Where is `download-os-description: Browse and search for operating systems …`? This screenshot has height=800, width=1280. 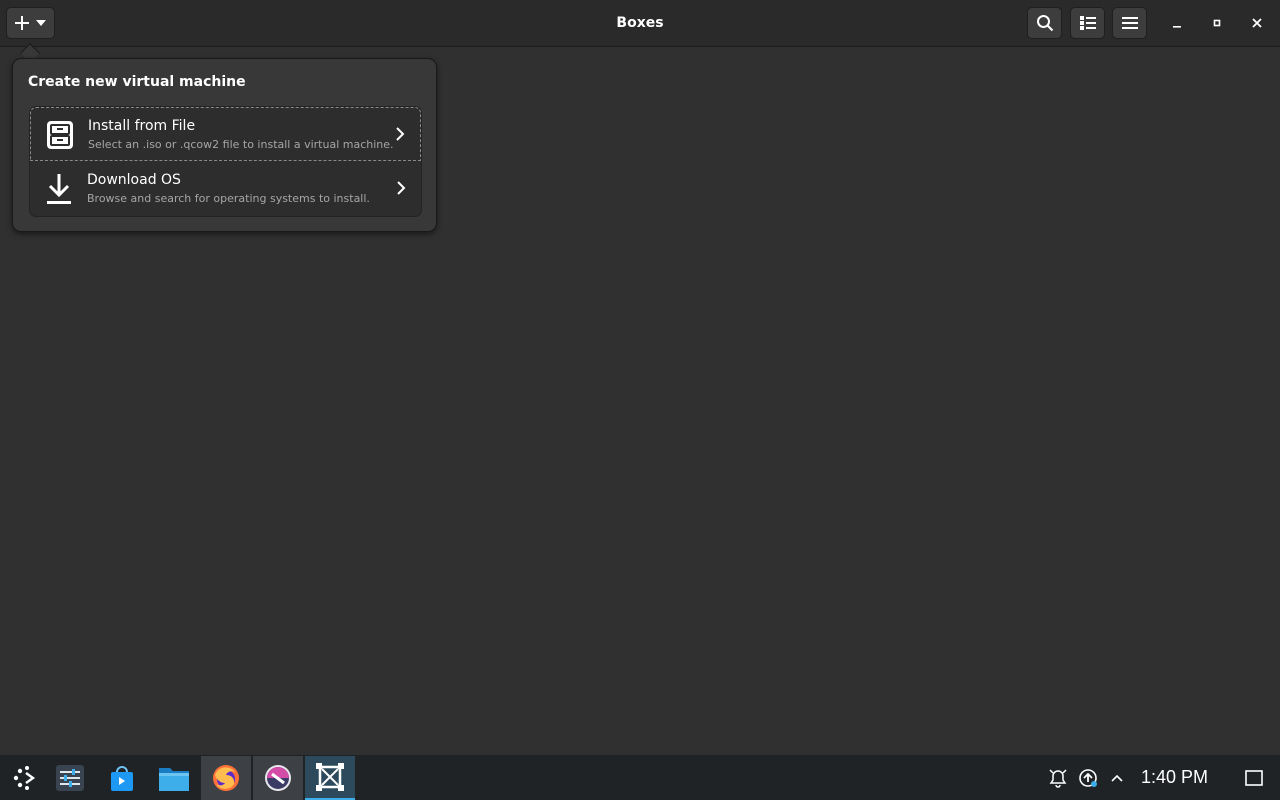 download-os-description: Browse and search for operating systems … is located at coordinates (228, 198).